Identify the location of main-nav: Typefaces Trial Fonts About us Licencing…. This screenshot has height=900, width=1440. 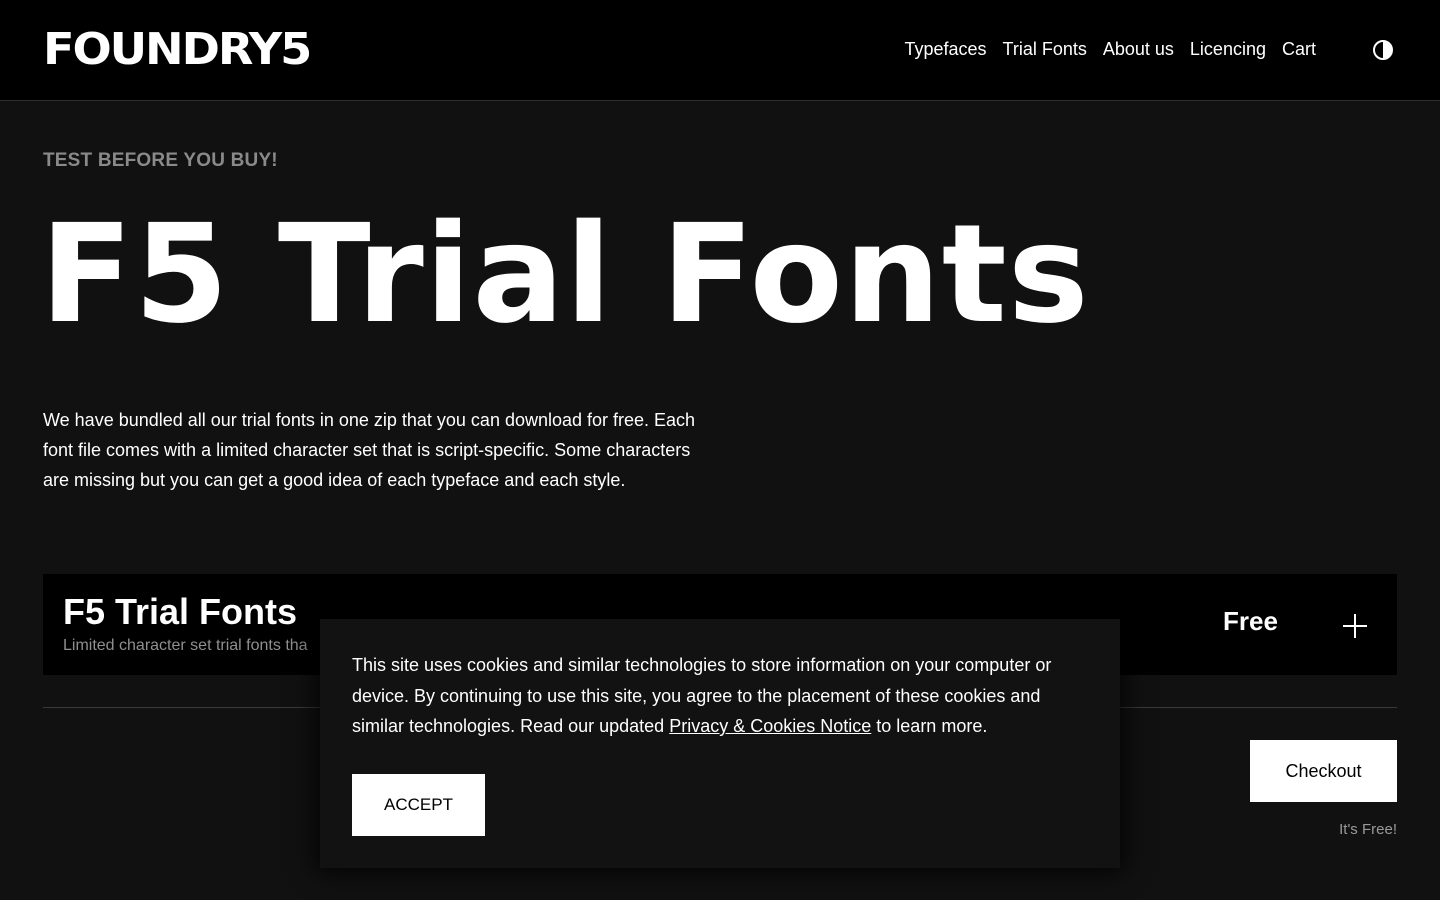
(1110, 49).